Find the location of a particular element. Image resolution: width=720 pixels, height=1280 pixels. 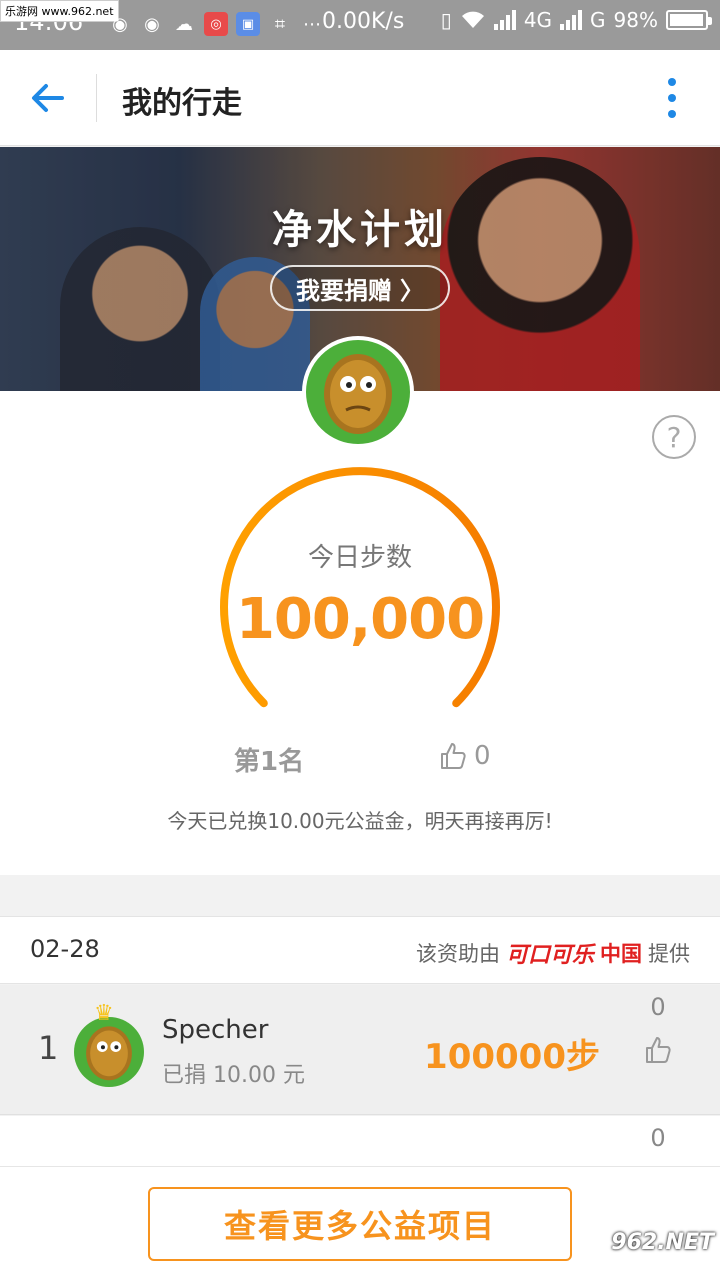

row-rank: 1 is located at coordinates (48, 1048).